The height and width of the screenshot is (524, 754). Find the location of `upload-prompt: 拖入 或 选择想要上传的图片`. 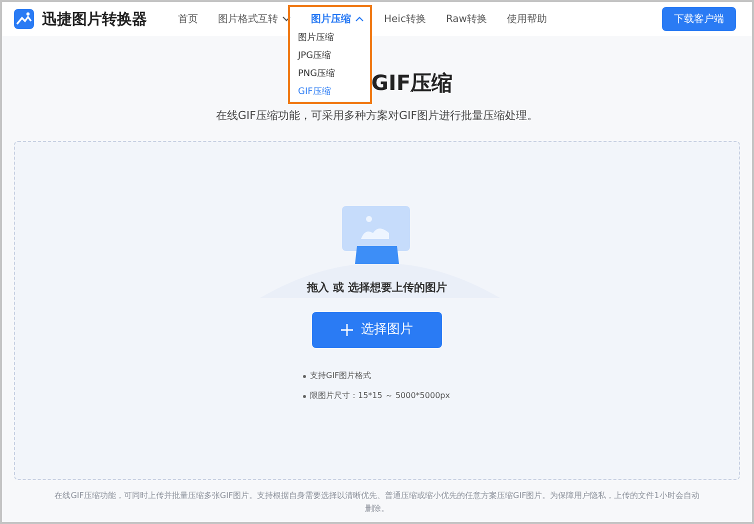

upload-prompt: 拖入 或 选择想要上传的图片 is located at coordinates (377, 288).